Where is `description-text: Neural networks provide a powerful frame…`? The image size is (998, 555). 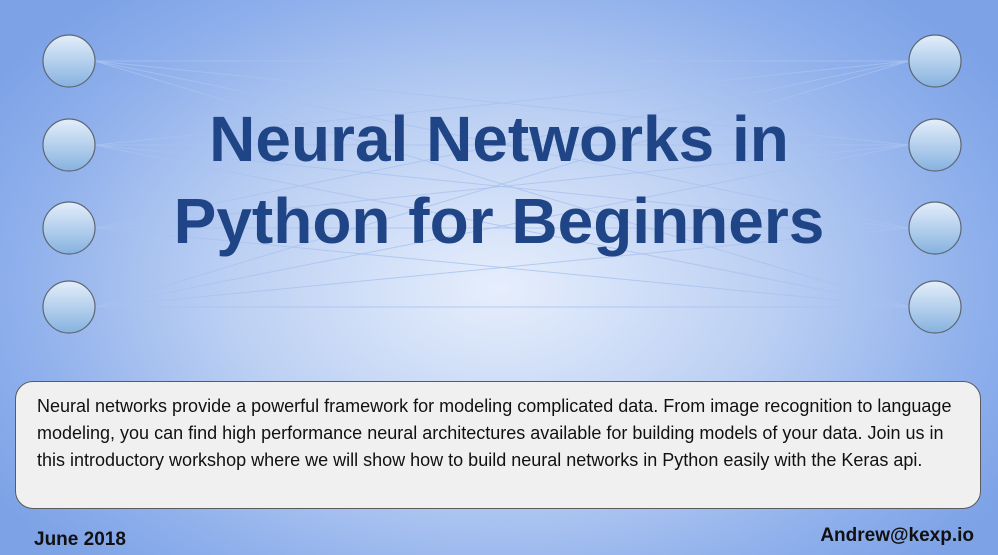
description-text: Neural networks provide a powerful frame… is located at coordinates (494, 433).